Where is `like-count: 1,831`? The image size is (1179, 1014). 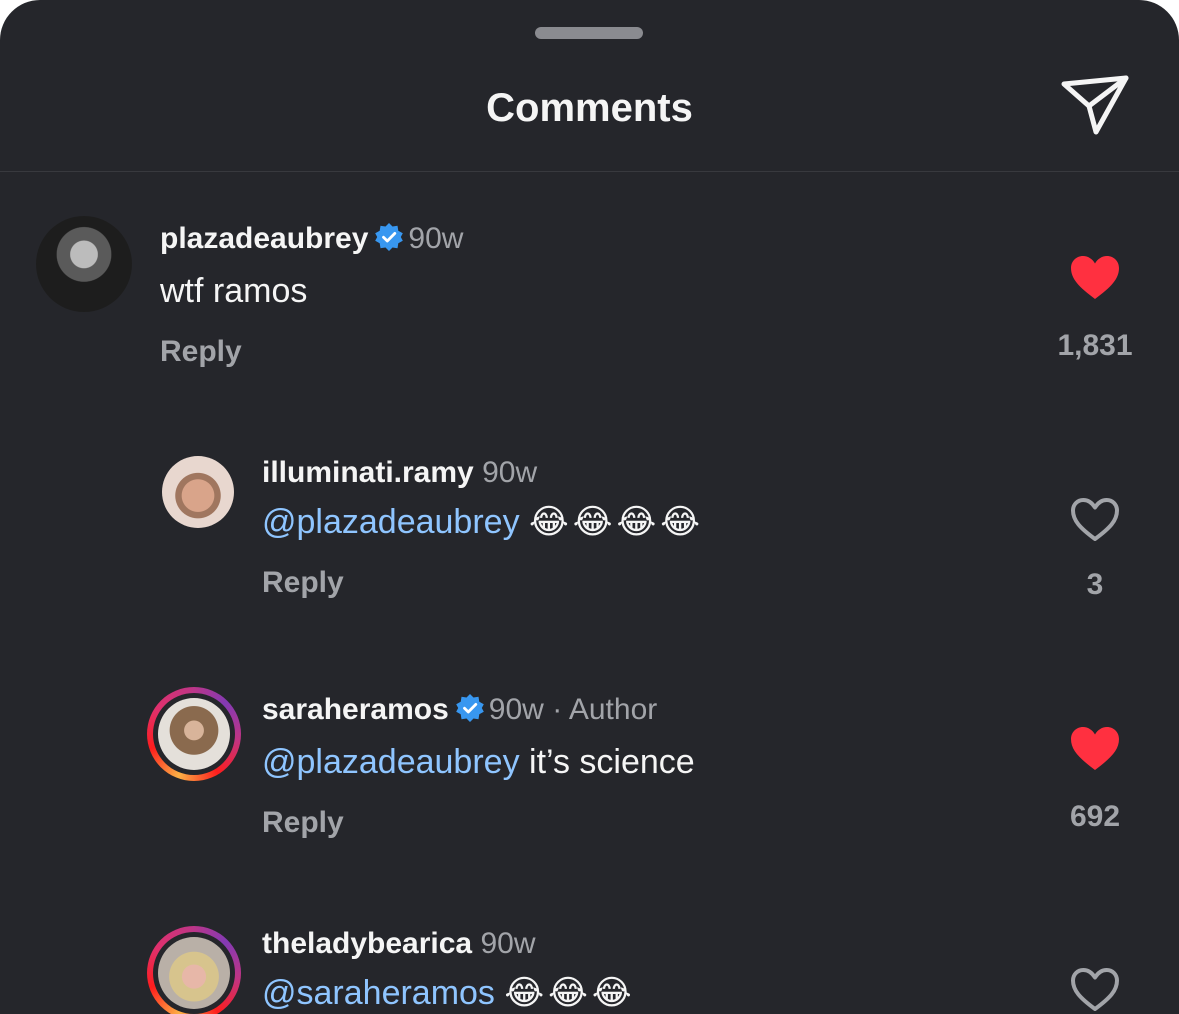 like-count: 1,831 is located at coordinates (1095, 346).